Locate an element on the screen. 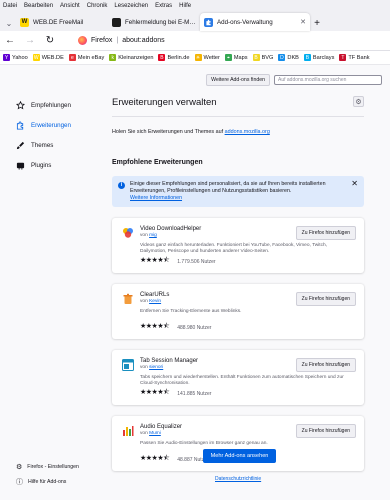  puzzle-icon is located at coordinates (20, 125).